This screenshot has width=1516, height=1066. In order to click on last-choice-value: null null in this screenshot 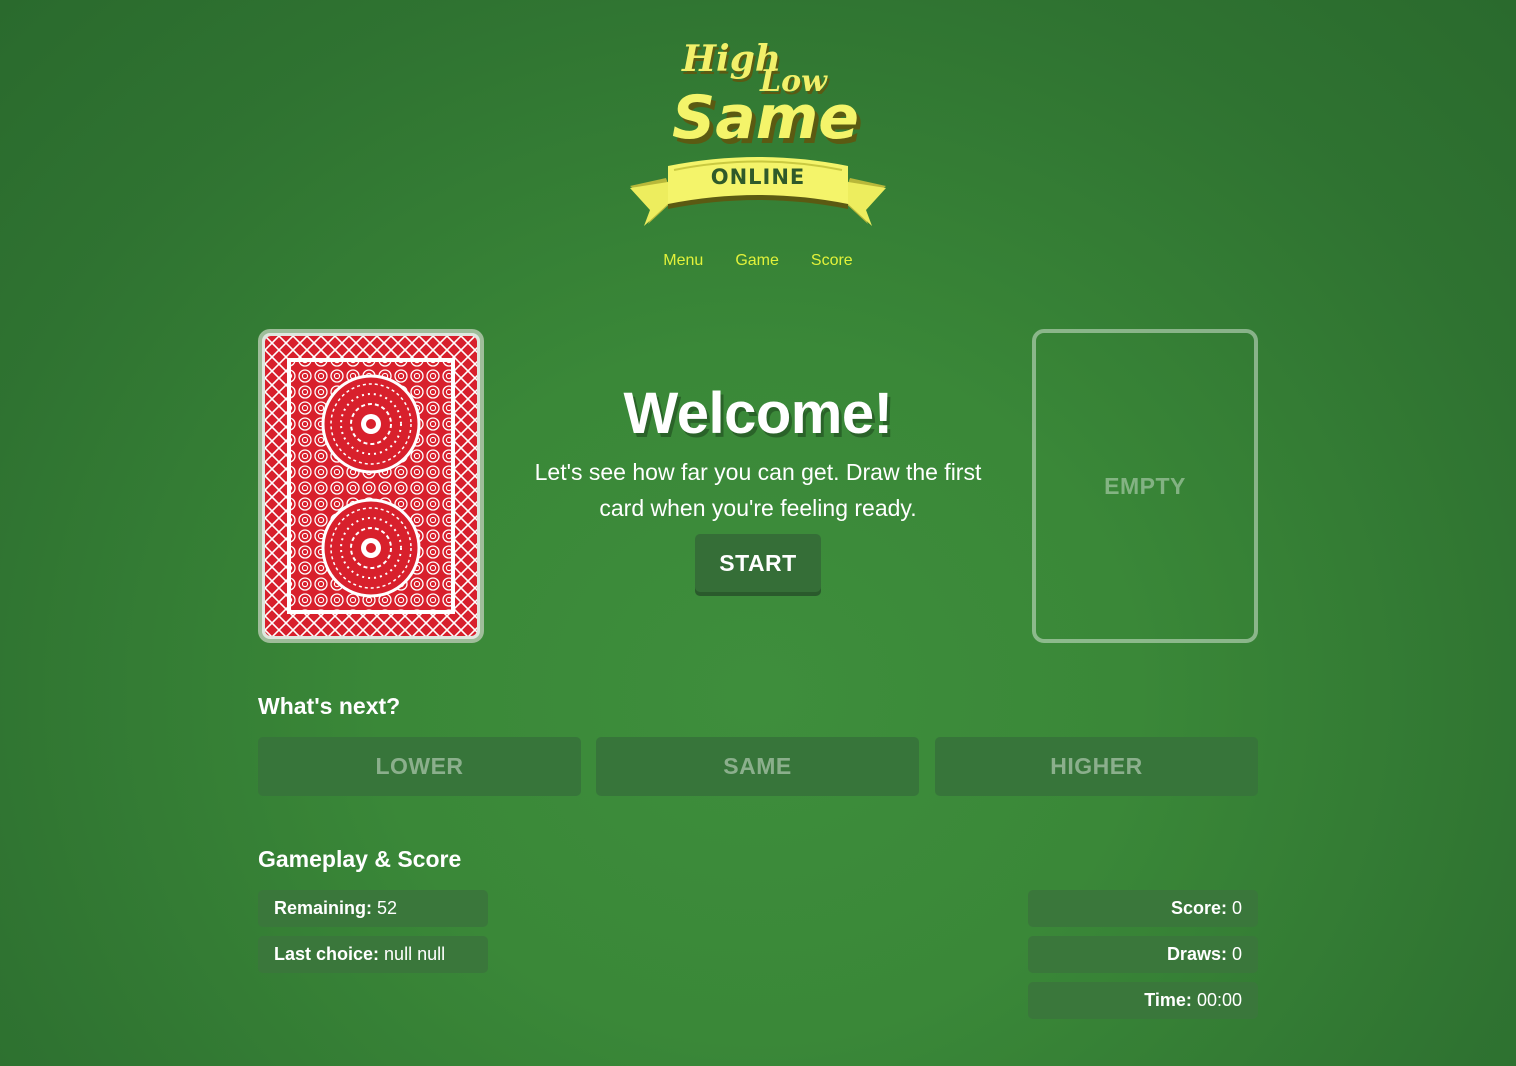, I will do `click(415, 954)`.